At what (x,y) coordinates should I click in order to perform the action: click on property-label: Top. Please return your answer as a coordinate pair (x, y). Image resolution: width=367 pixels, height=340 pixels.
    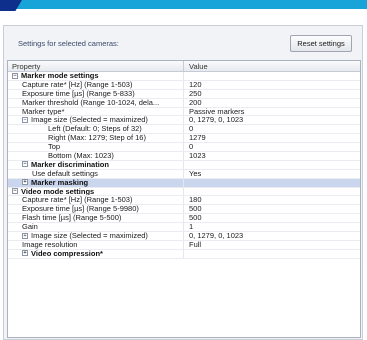
    Looking at the image, I should click on (54, 147).